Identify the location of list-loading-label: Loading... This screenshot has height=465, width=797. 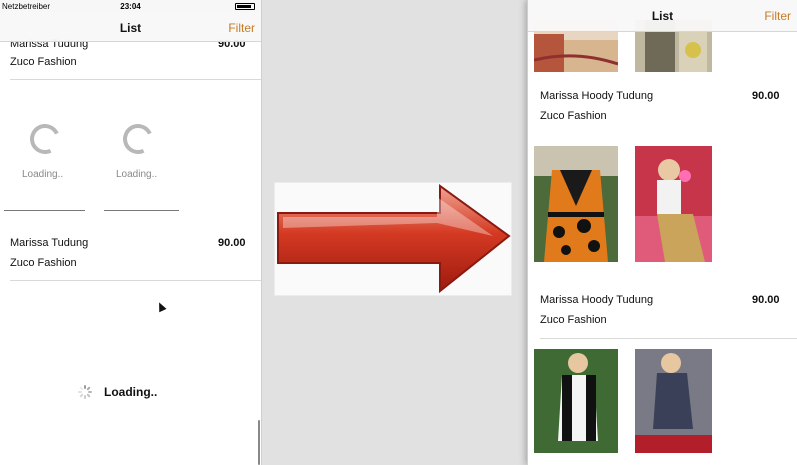
(131, 392).